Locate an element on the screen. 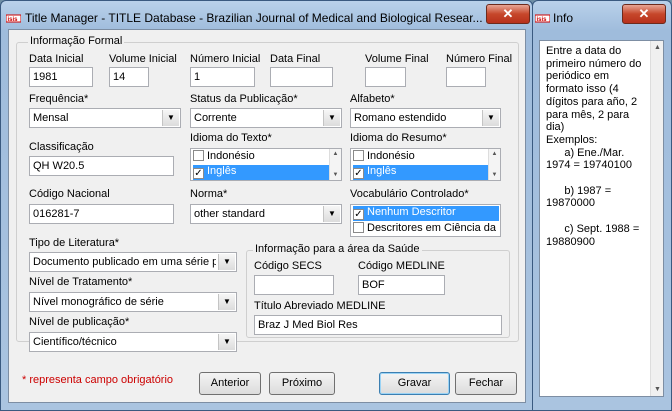  titulo-abreviado-label: Título Abreviado MEDLINE is located at coordinates (320, 306).